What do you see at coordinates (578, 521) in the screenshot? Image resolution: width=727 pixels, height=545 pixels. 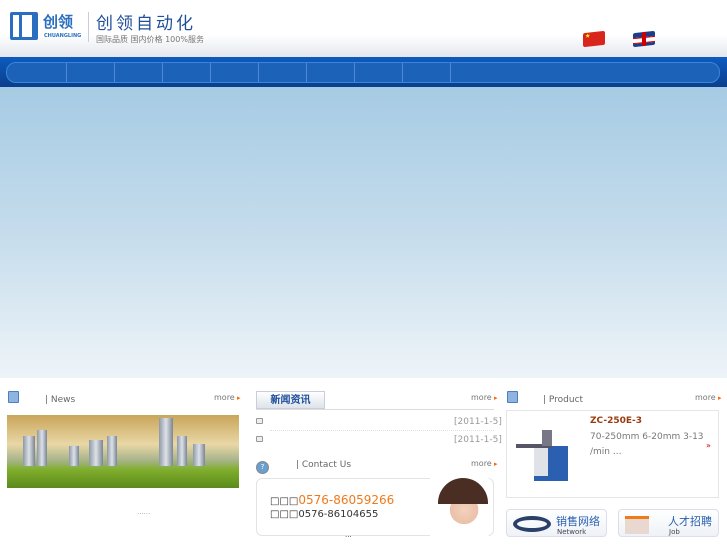 I see `link-label: 销售网络` at bounding box center [578, 521].